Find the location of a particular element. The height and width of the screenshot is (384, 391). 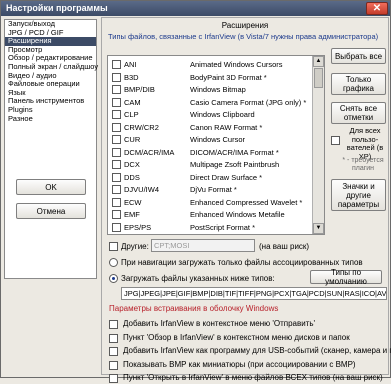

other-label: Другие: is located at coordinates (135, 246).